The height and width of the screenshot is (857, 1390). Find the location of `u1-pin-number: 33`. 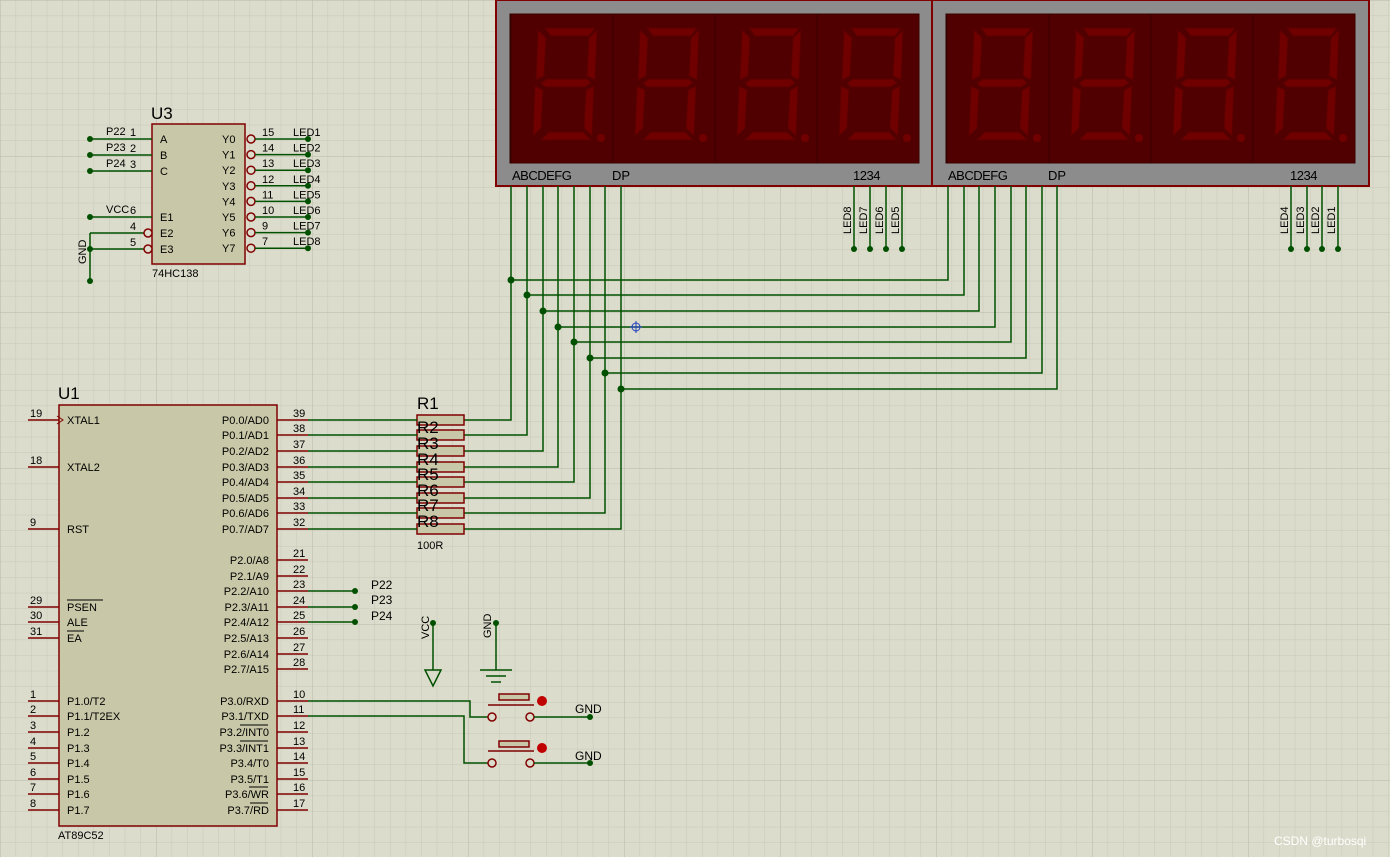

u1-pin-number: 33 is located at coordinates (299, 507).